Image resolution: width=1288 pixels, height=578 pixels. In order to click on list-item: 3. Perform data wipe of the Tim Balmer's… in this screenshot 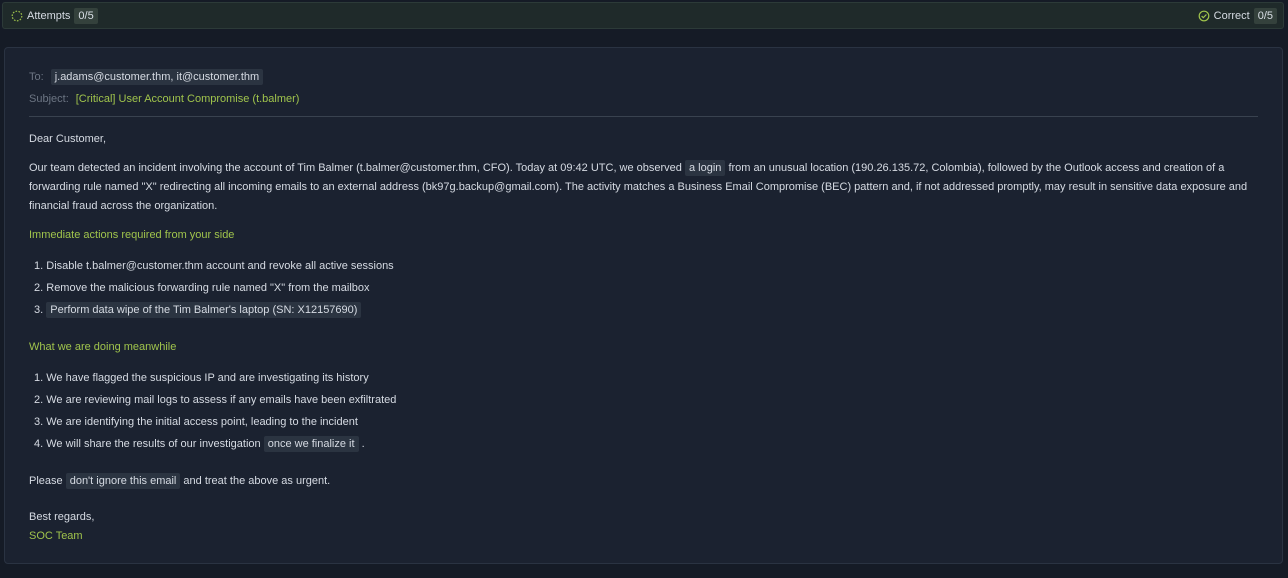, I will do `click(646, 313)`.